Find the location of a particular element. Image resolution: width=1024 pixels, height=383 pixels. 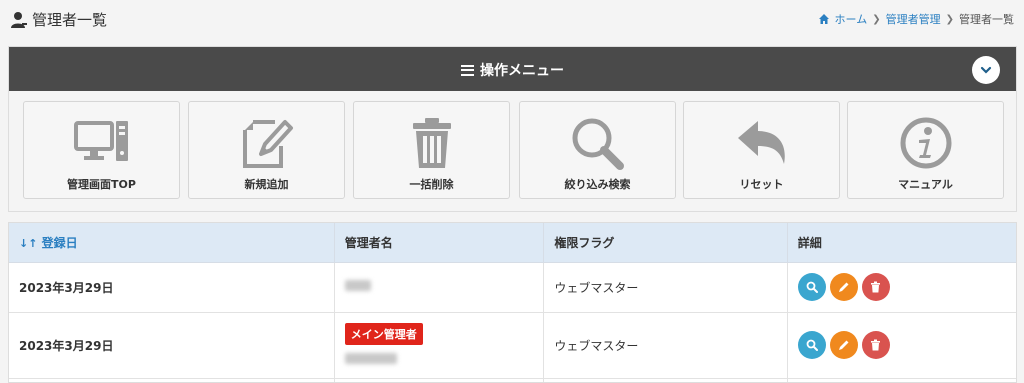

edit-note-icon is located at coordinates (267, 144).